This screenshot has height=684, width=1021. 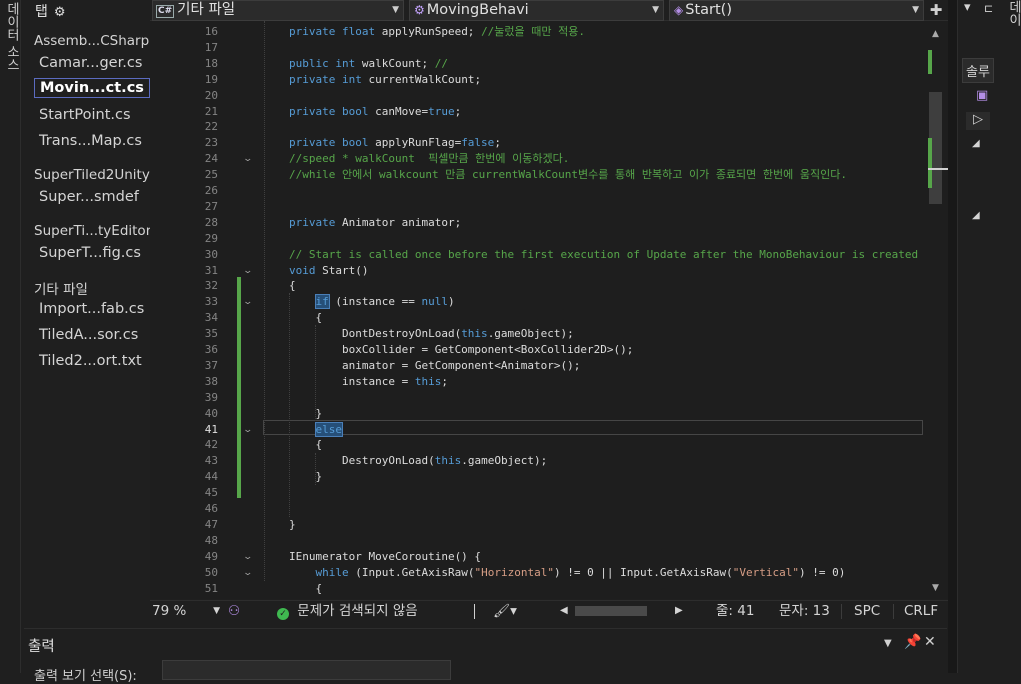 I want to click on member-dropdown: ◈ Start() ▼, so click(x=796, y=10).